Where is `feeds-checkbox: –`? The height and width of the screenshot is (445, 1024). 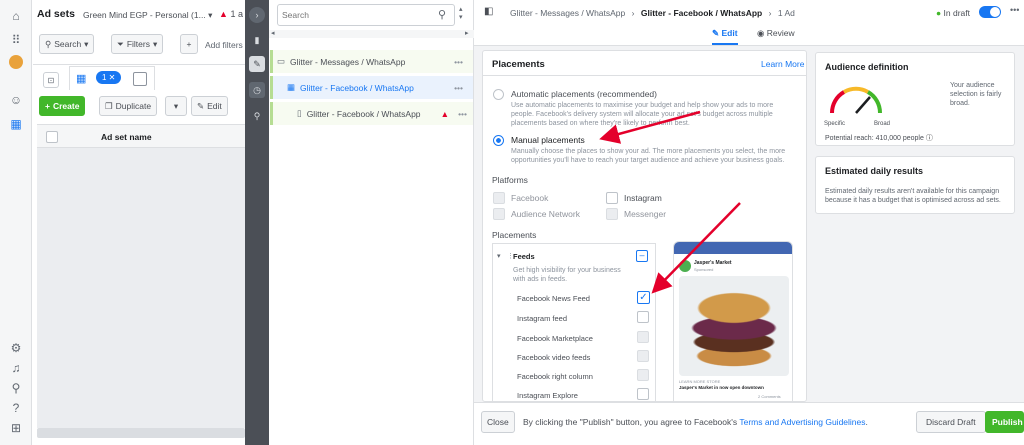
feeds-checkbox: – is located at coordinates (642, 256).